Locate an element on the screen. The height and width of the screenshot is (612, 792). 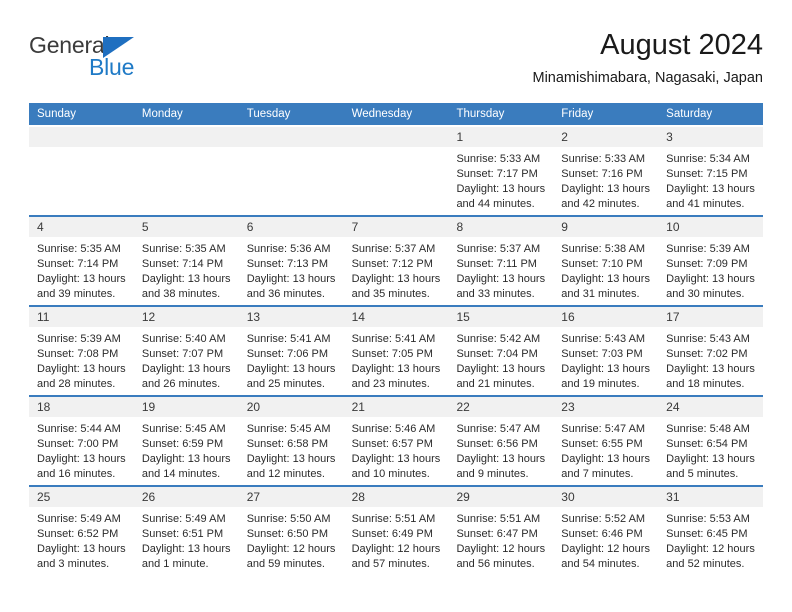
sunset-text: Sunset: 7:03 PM is located at coordinates (602, 354).